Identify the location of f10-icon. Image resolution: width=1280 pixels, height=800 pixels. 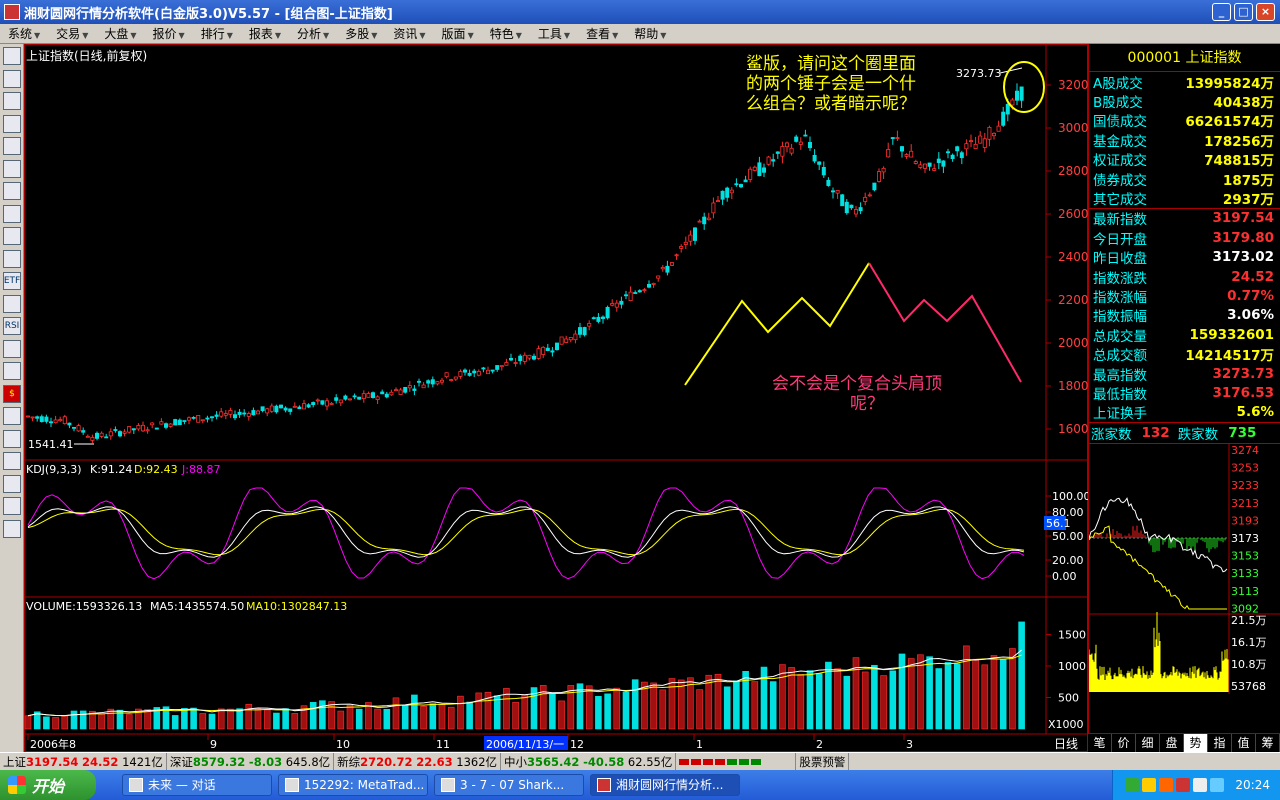
(12, 236).